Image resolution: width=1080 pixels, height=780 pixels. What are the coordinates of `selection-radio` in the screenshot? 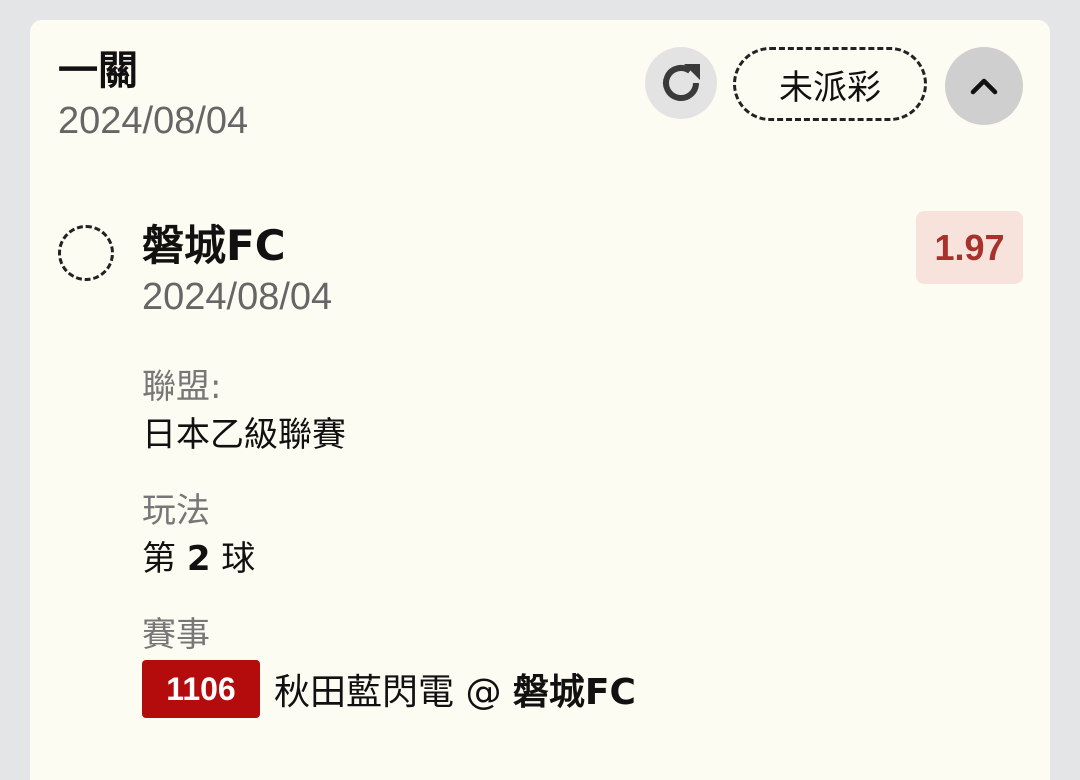 It's located at (86, 253).